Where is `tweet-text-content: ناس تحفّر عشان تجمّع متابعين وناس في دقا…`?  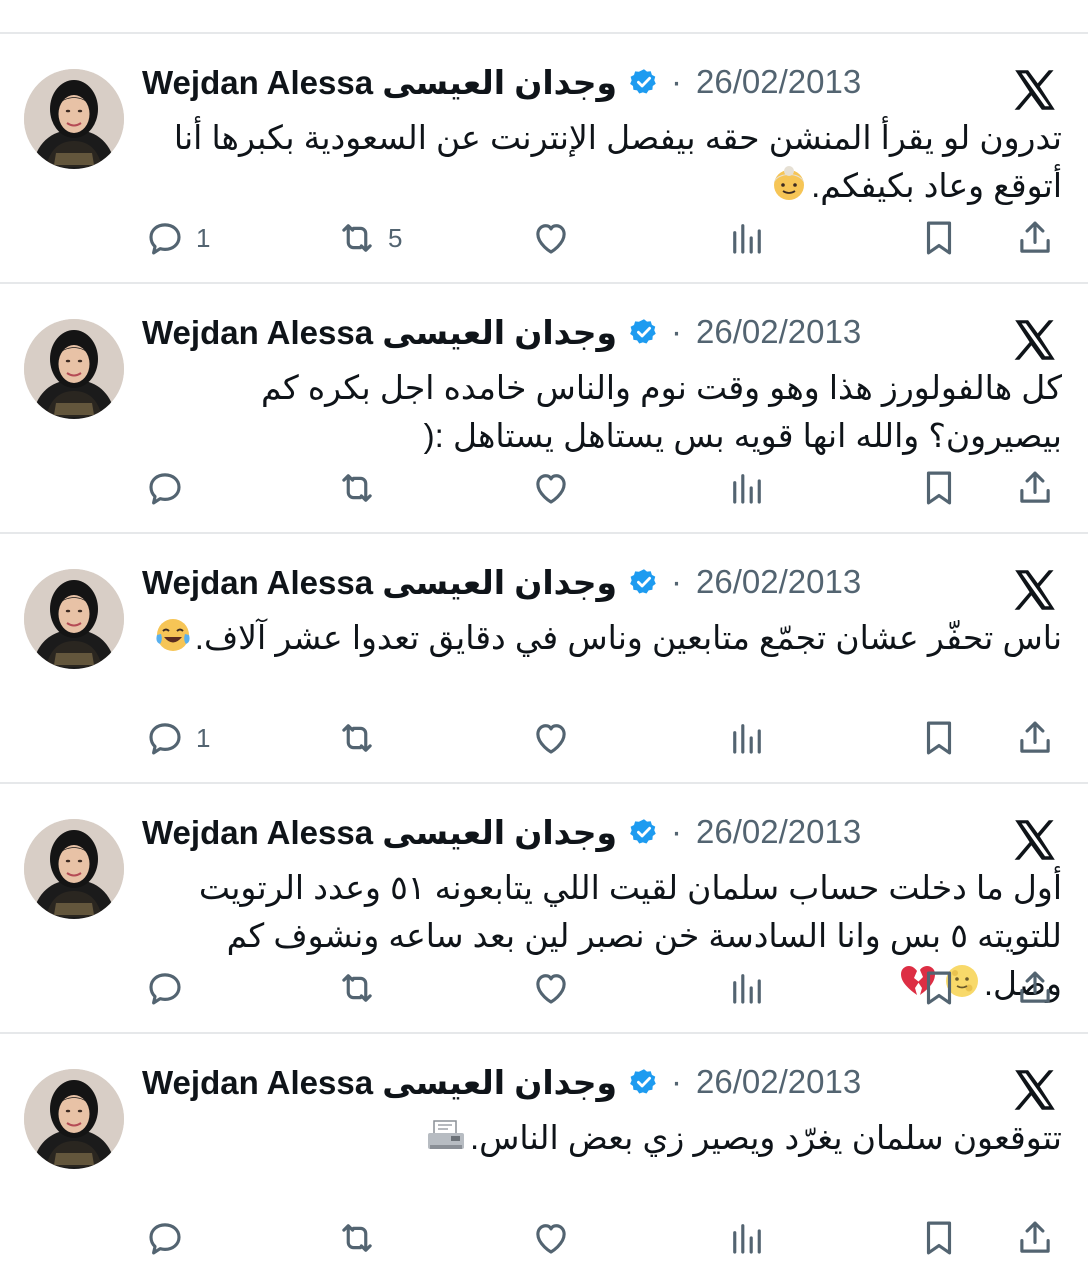
tweet-text-content: ناس تحفّر عشان تجمّع متابعين وناس في دقا… is located at coordinates (628, 637).